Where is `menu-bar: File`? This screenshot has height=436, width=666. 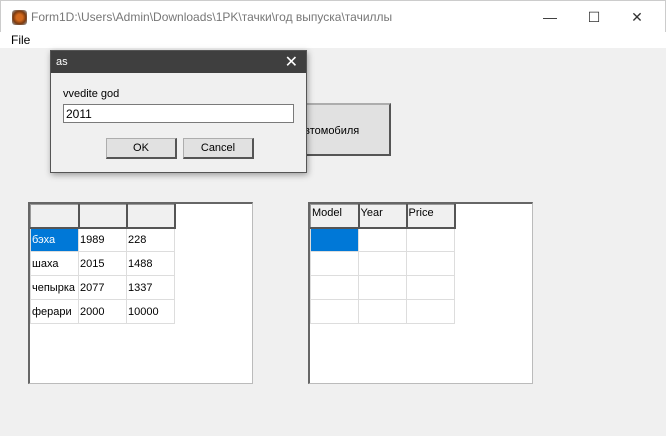 menu-bar: File is located at coordinates (333, 40).